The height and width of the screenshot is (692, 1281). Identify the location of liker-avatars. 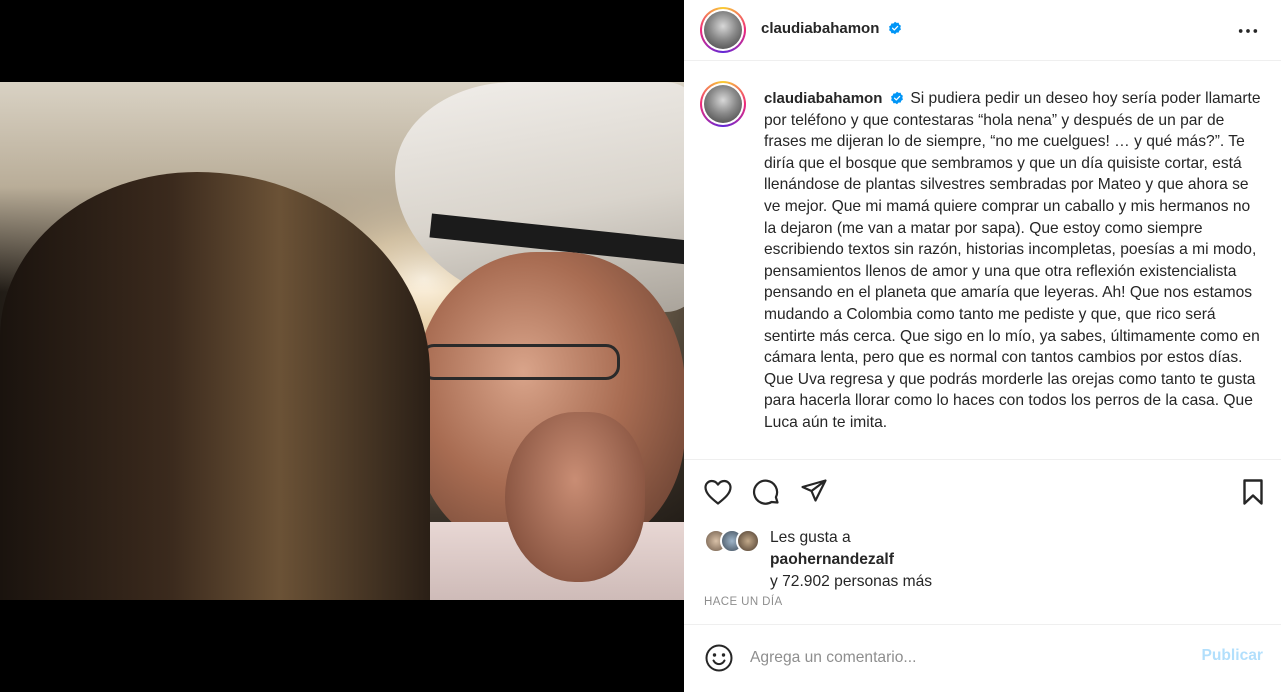
(734, 541).